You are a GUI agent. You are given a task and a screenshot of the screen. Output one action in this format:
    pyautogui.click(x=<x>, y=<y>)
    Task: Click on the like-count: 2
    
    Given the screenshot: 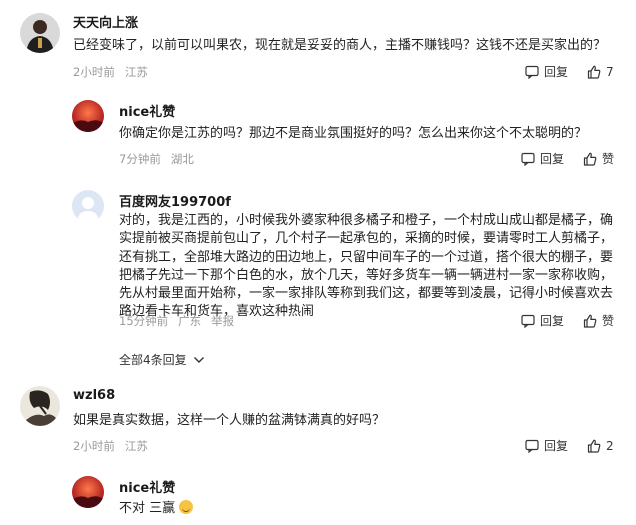 What is the action you would take?
    pyautogui.click(x=610, y=445)
    